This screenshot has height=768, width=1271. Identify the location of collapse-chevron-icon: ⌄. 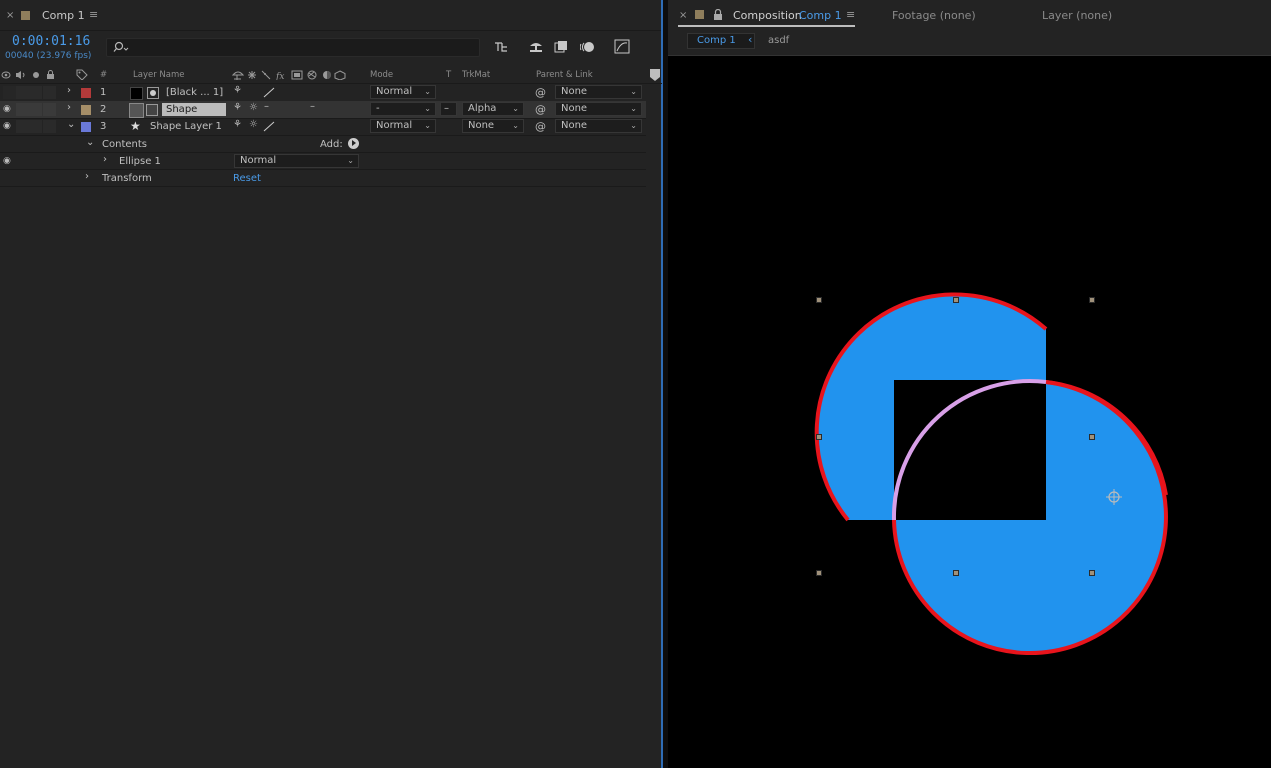
(71, 124).